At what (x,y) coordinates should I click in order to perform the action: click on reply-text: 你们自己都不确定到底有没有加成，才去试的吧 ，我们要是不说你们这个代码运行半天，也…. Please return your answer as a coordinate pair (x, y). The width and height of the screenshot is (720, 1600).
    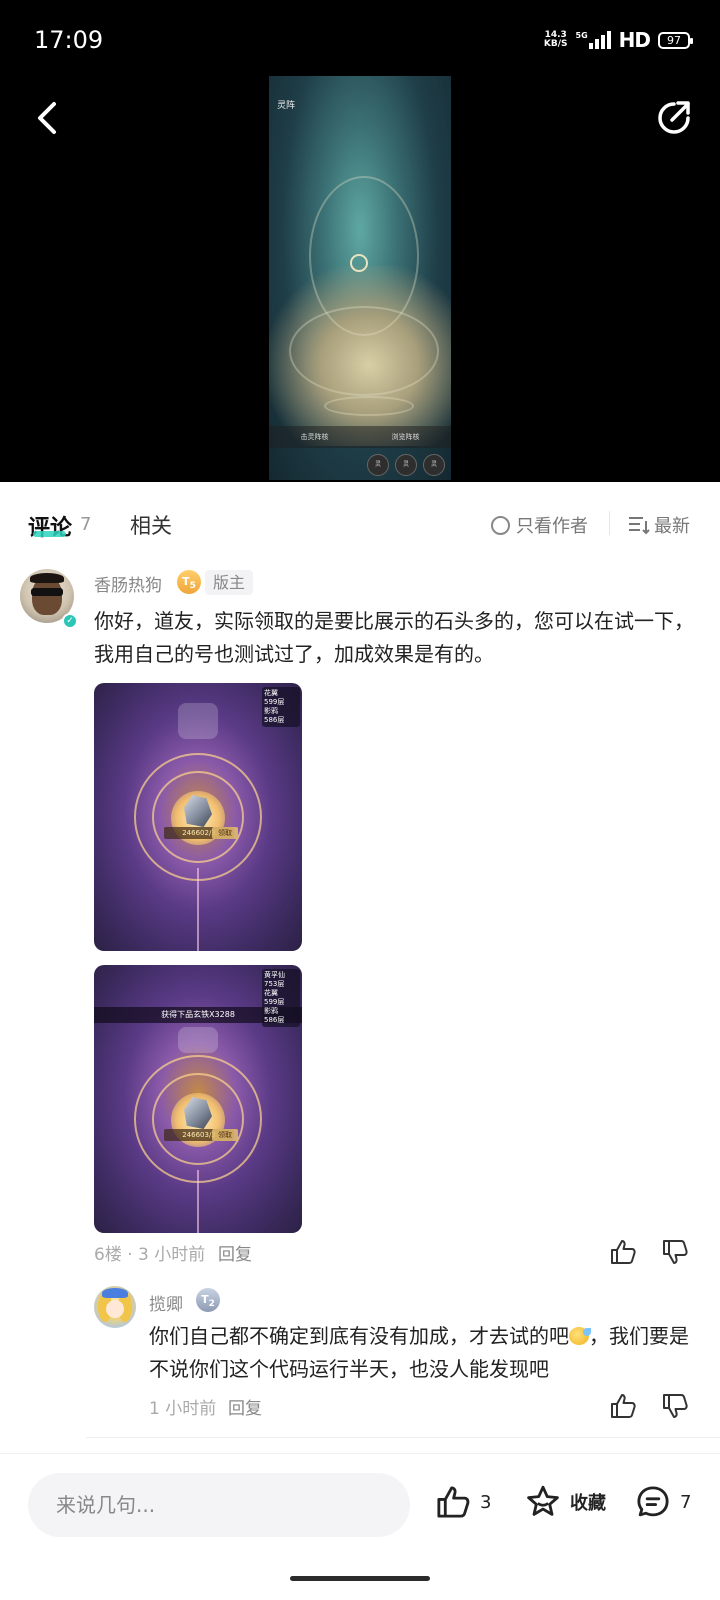
    Looking at the image, I should click on (419, 1352).